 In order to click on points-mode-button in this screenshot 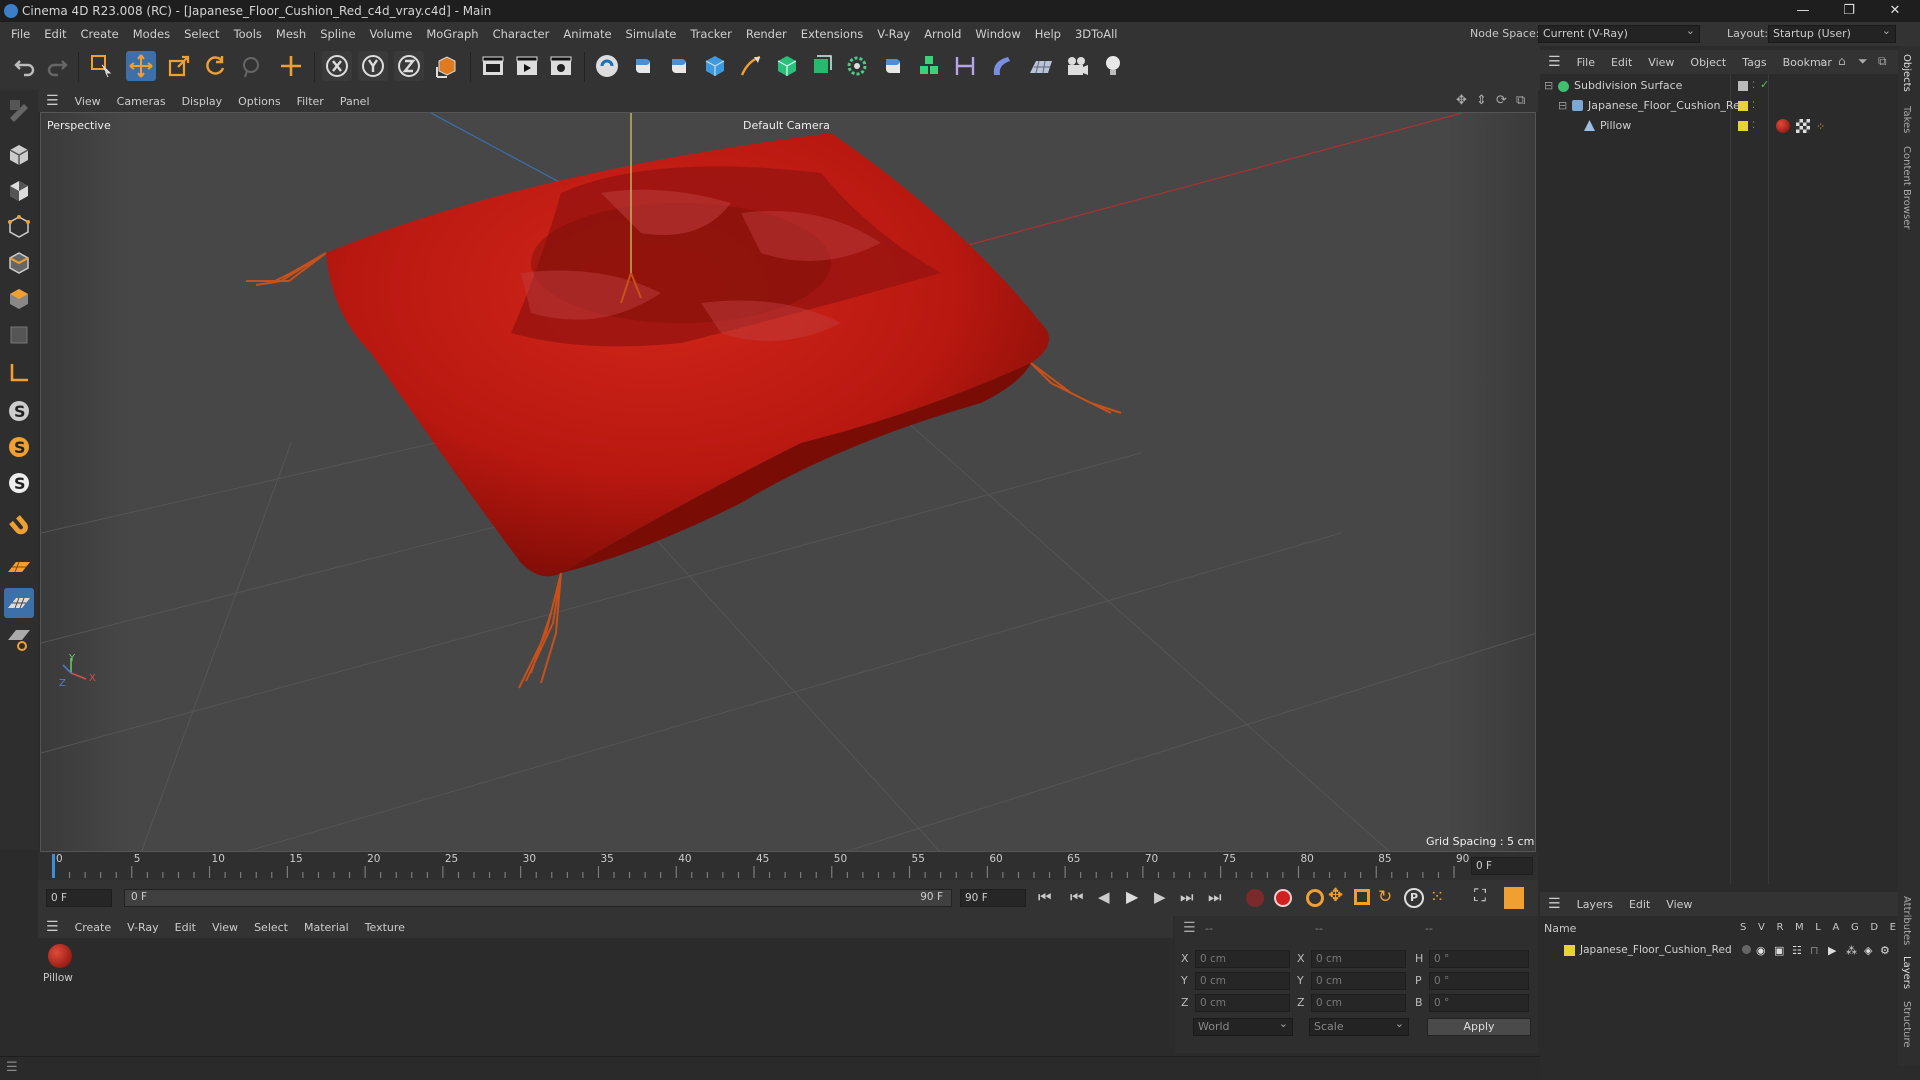, I will do `click(19, 227)`.